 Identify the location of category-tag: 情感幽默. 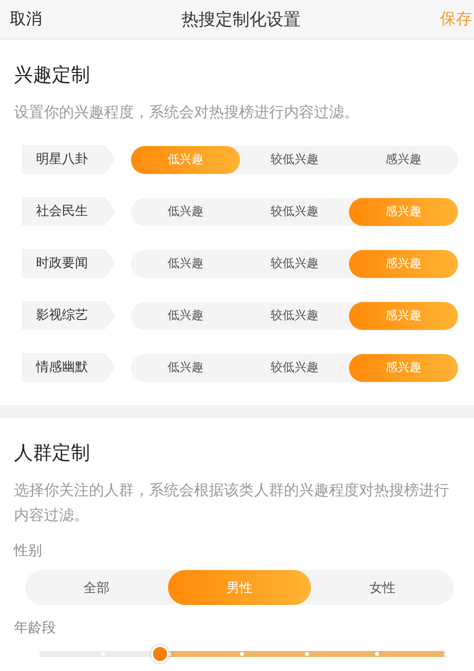
(69, 367).